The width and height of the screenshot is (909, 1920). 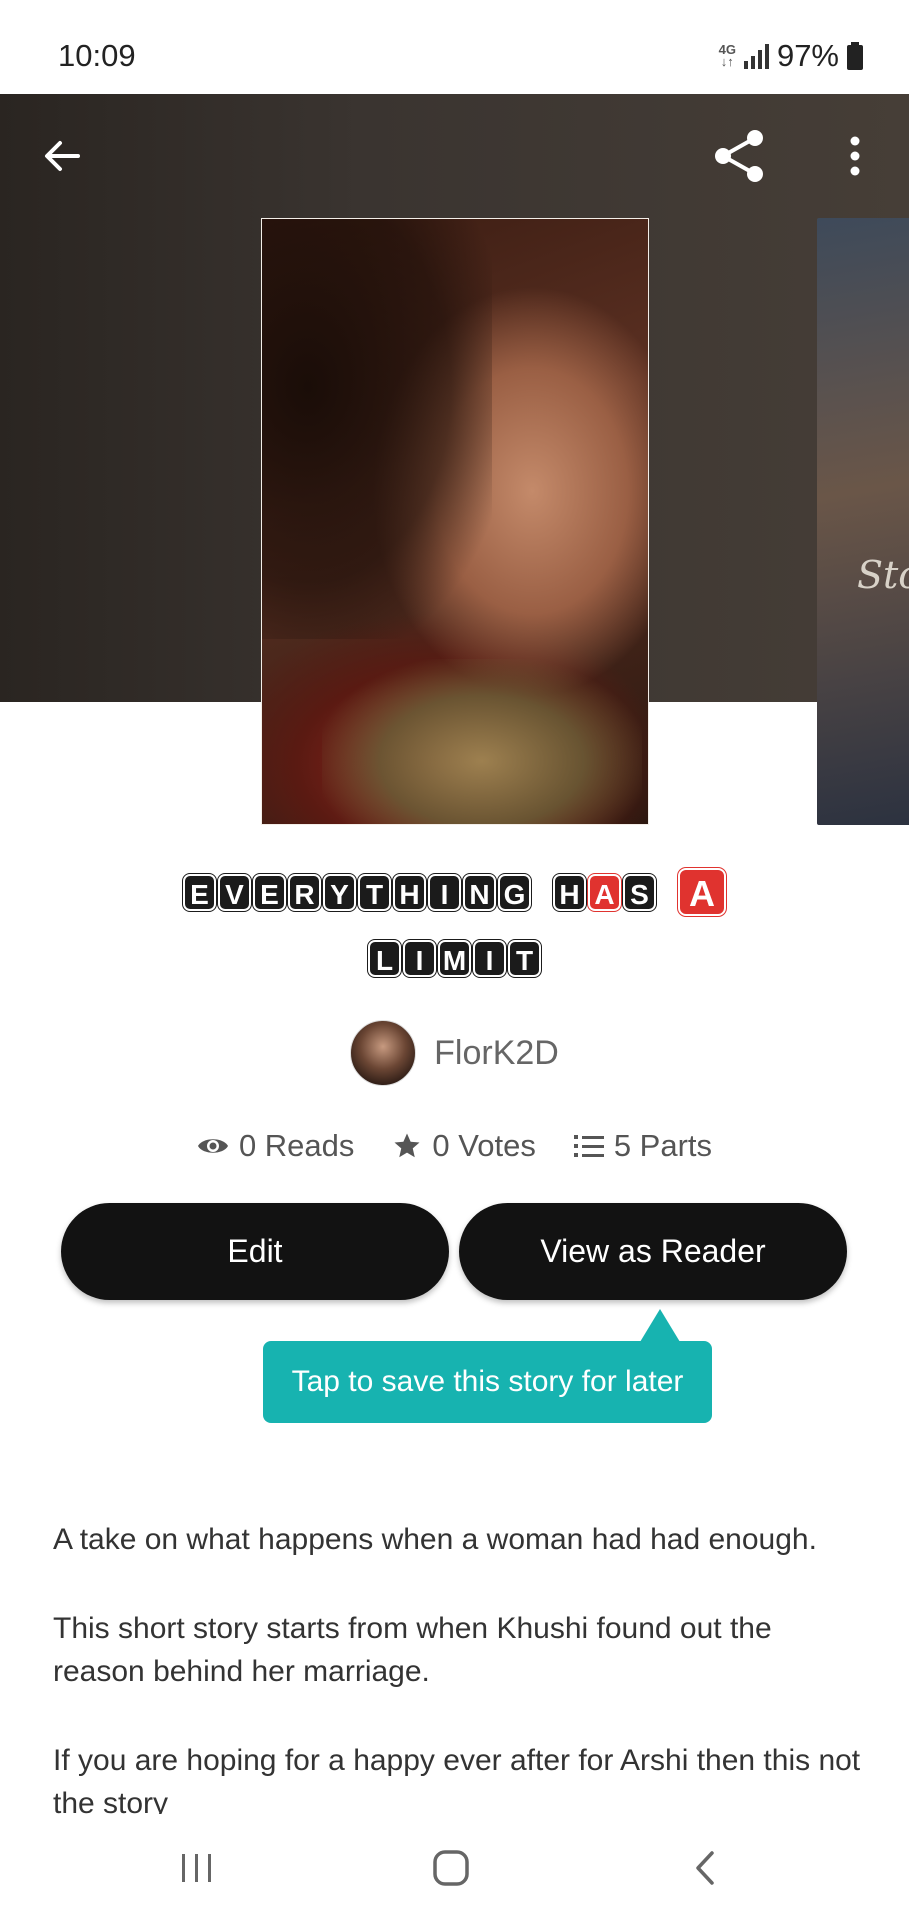 What do you see at coordinates (407, 1145) in the screenshot?
I see `star-icon` at bounding box center [407, 1145].